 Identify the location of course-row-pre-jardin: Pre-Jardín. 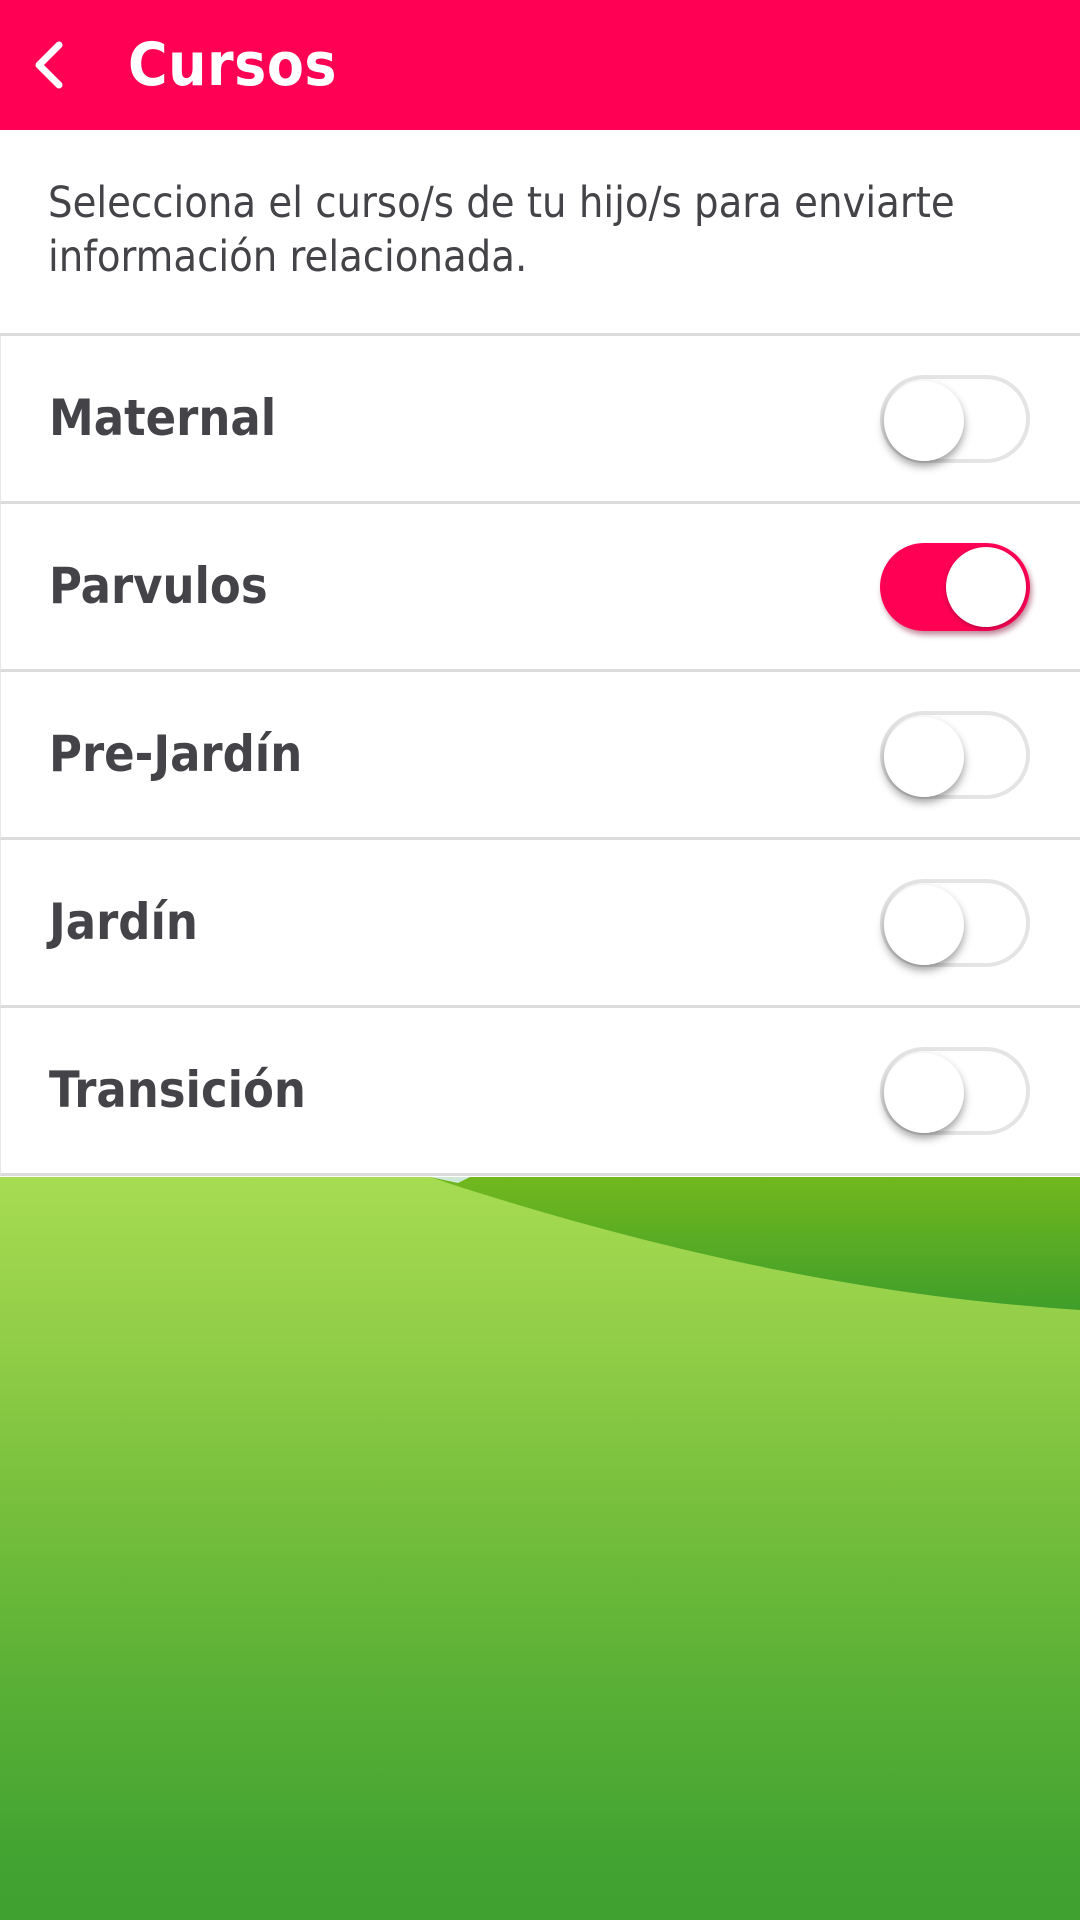
(540, 756).